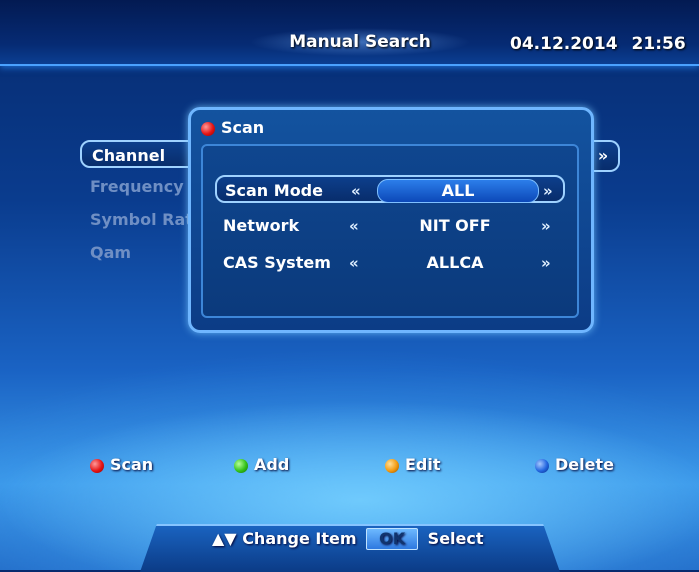  Describe the element at coordinates (455, 263) in the screenshot. I see `cas-system-value: ALLCA` at that location.